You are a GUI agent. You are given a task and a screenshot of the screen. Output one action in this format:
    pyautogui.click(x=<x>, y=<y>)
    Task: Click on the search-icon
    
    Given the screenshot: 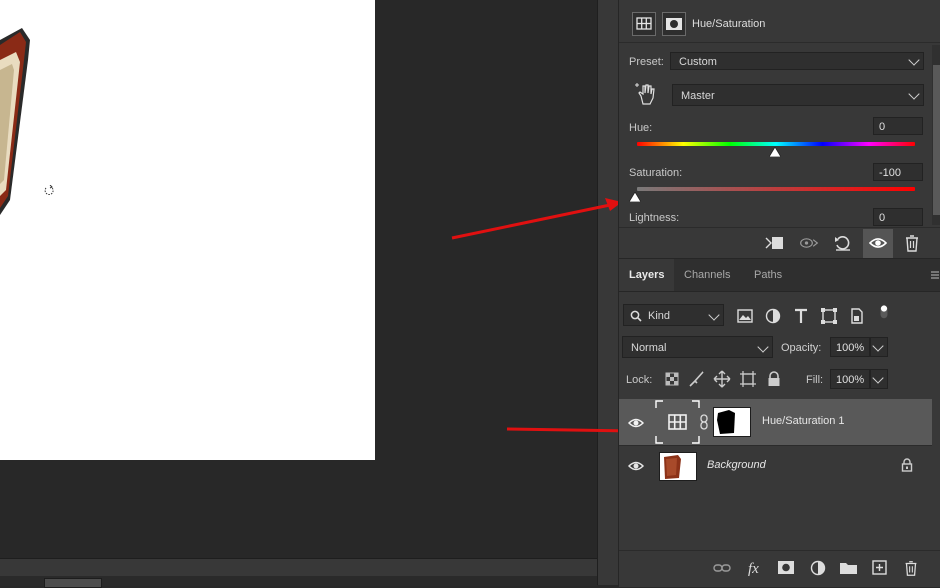 What is the action you would take?
    pyautogui.click(x=636, y=316)
    